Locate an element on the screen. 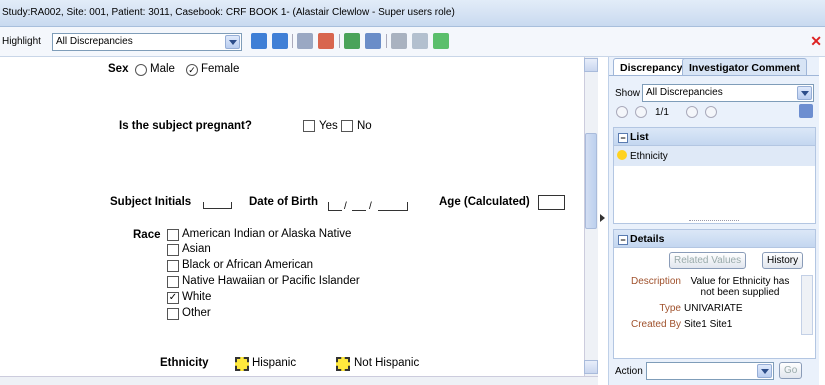  show-label: Show is located at coordinates (628, 93).